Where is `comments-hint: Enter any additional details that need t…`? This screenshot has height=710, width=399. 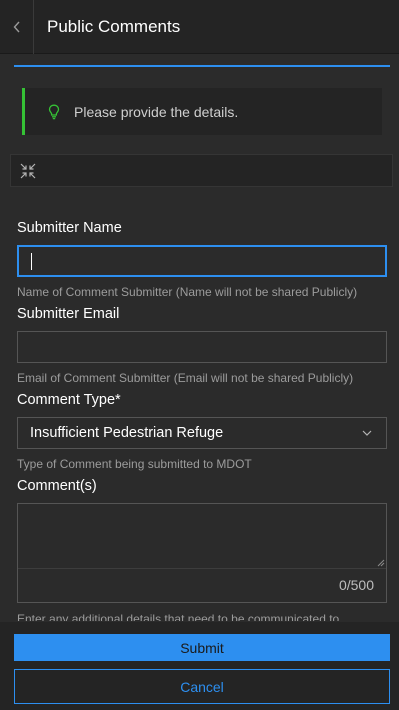 comments-hint: Enter any additional details that need t… is located at coordinates (202, 616).